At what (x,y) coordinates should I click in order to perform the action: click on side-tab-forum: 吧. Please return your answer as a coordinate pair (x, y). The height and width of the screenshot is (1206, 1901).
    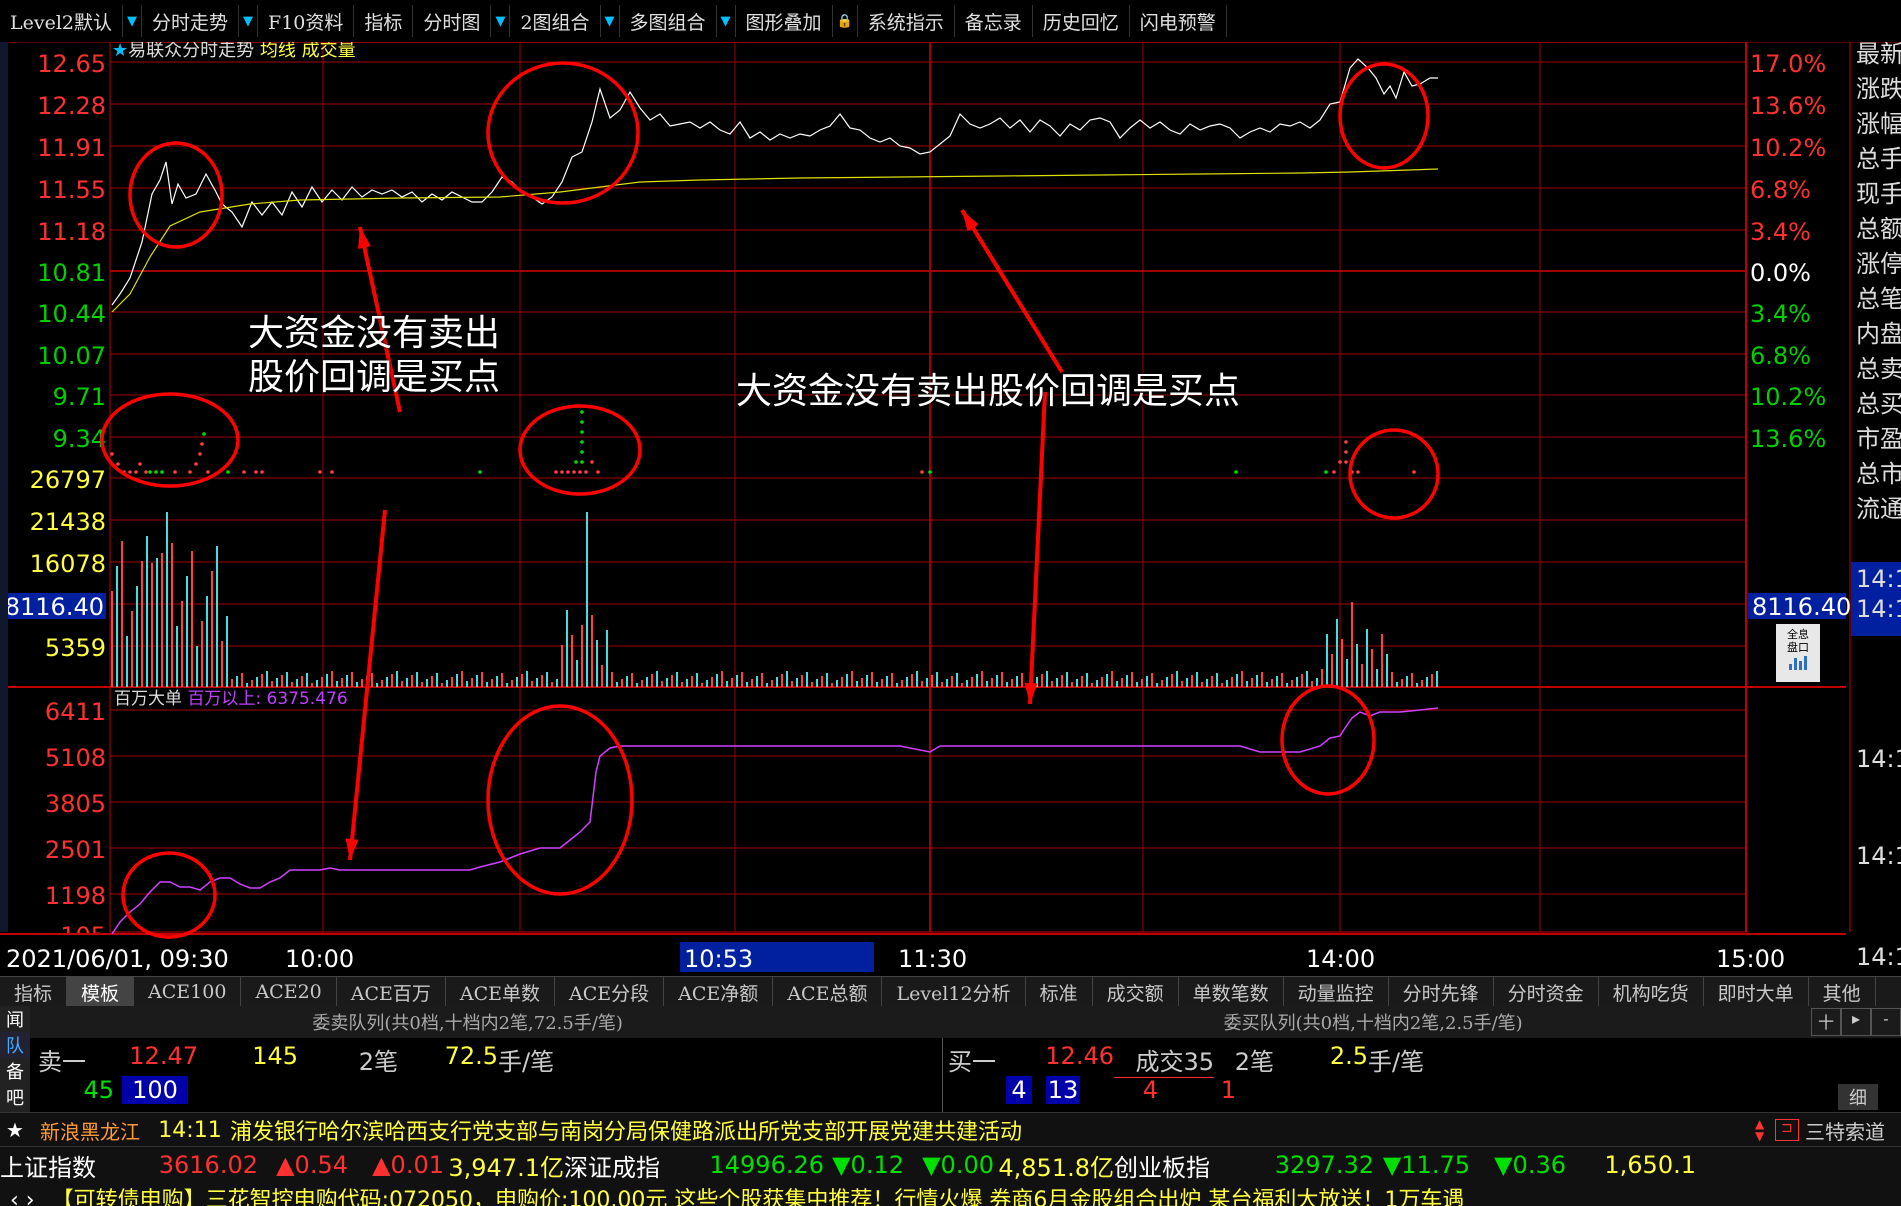
    Looking at the image, I should click on (15, 1097).